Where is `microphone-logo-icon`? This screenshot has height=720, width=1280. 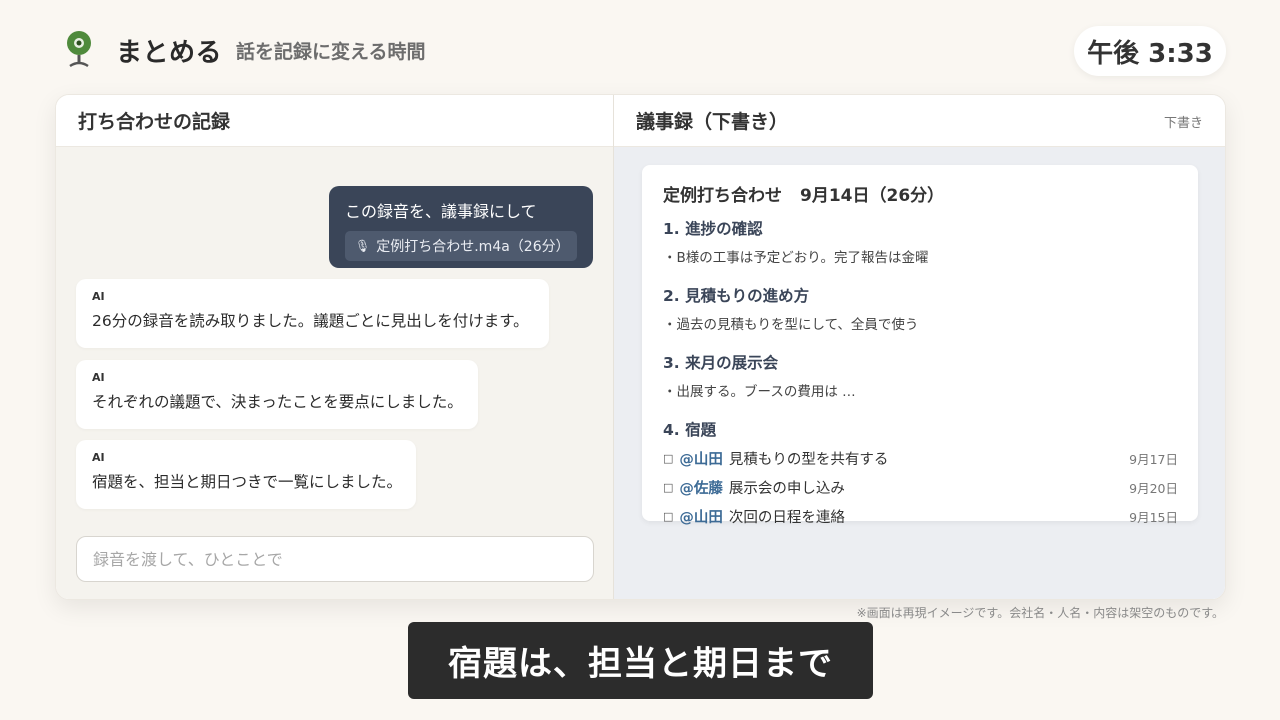
microphone-logo-icon is located at coordinates (79, 50).